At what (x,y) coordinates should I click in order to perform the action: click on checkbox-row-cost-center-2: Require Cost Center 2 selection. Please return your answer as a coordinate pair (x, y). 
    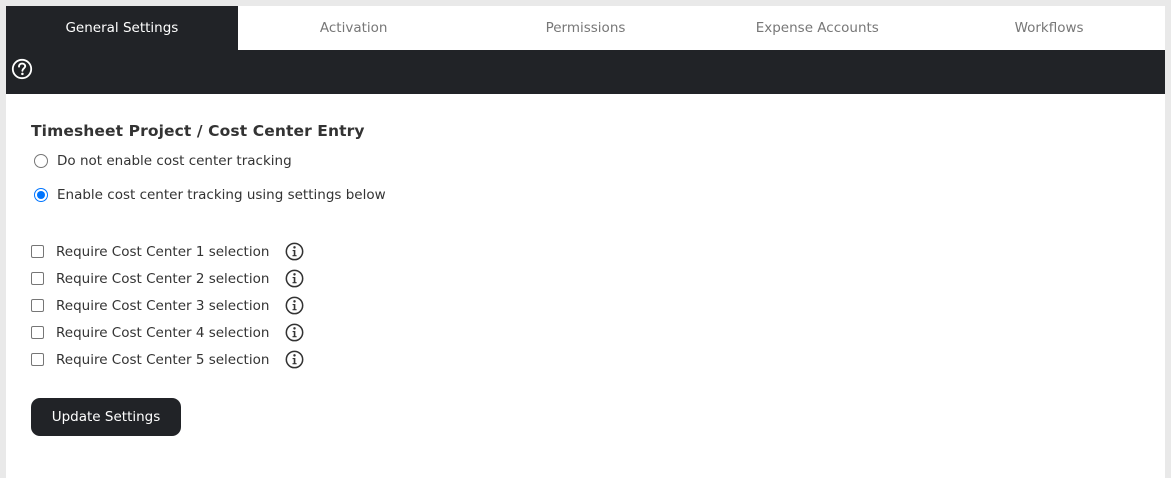
    Looking at the image, I should click on (167, 278).